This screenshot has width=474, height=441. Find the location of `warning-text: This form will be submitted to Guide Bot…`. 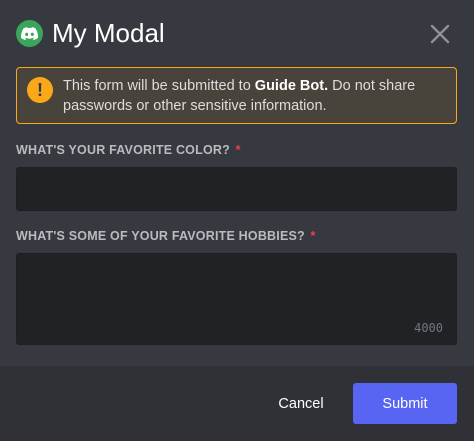

warning-text: This form will be submitted to Guide Bot… is located at coordinates (255, 96).